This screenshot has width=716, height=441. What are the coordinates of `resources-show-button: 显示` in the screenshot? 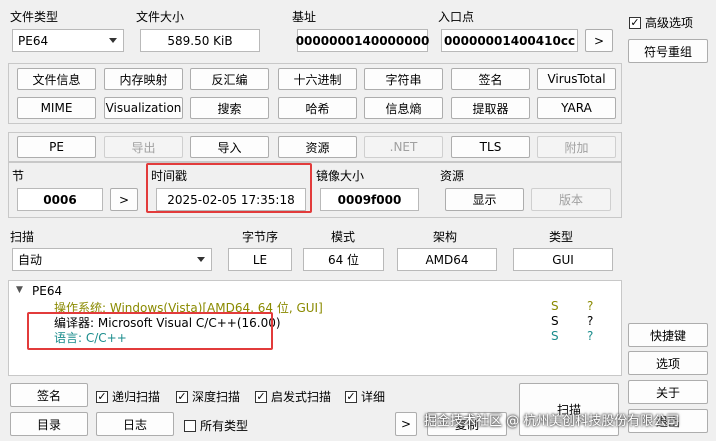 It's located at (484, 199).